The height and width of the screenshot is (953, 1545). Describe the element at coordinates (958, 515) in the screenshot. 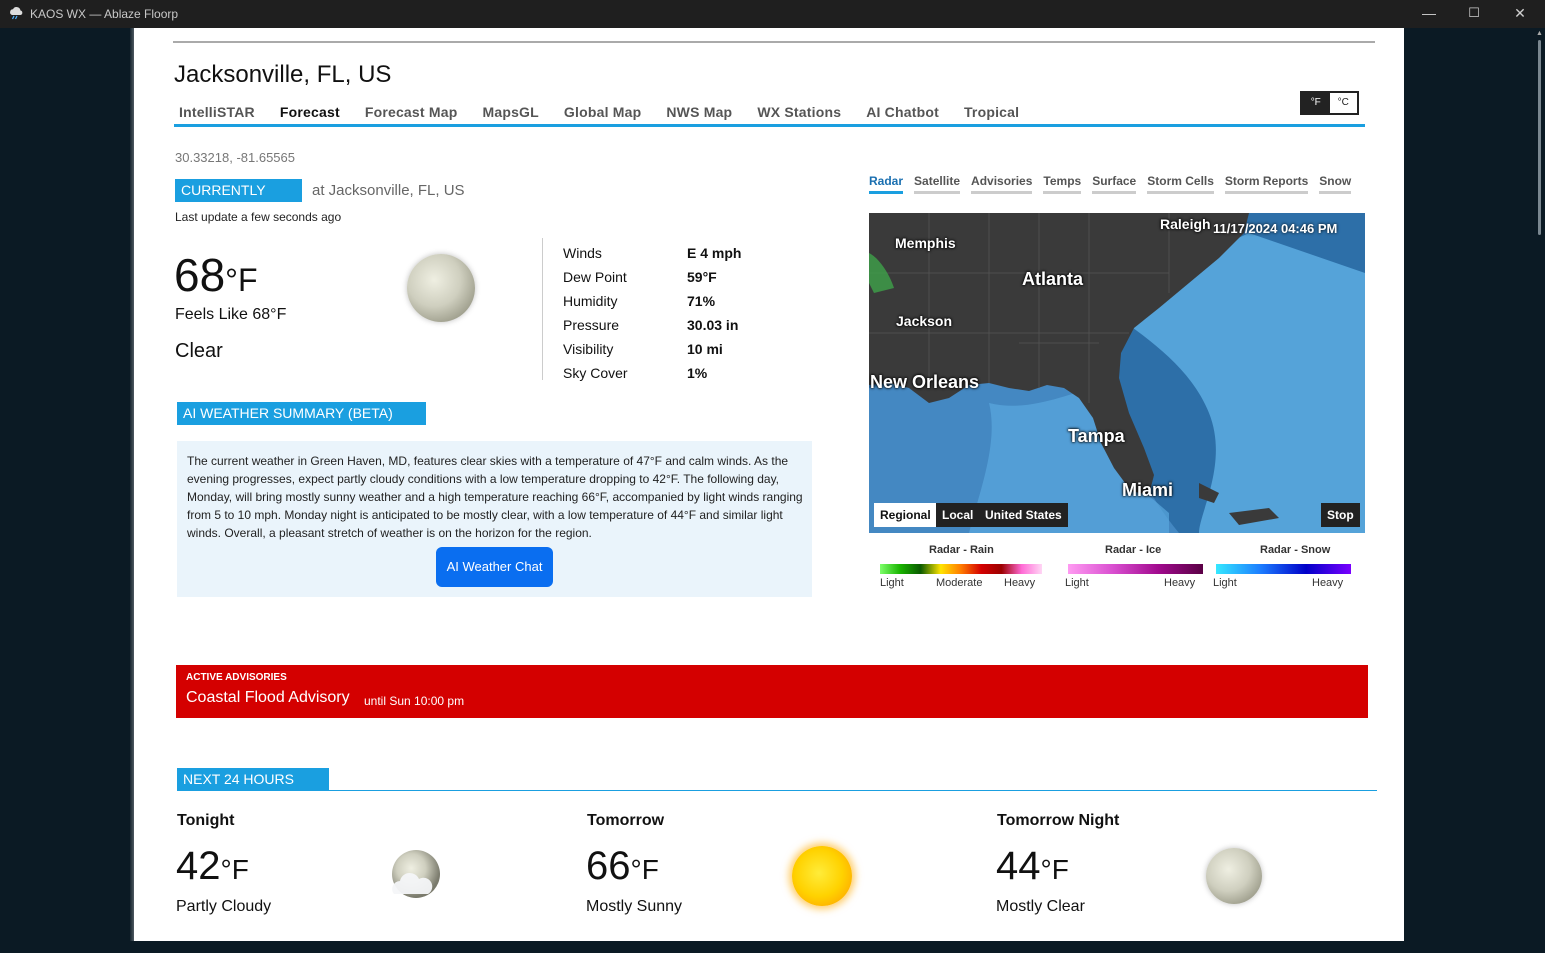

I see `map-local-button: Local` at that location.